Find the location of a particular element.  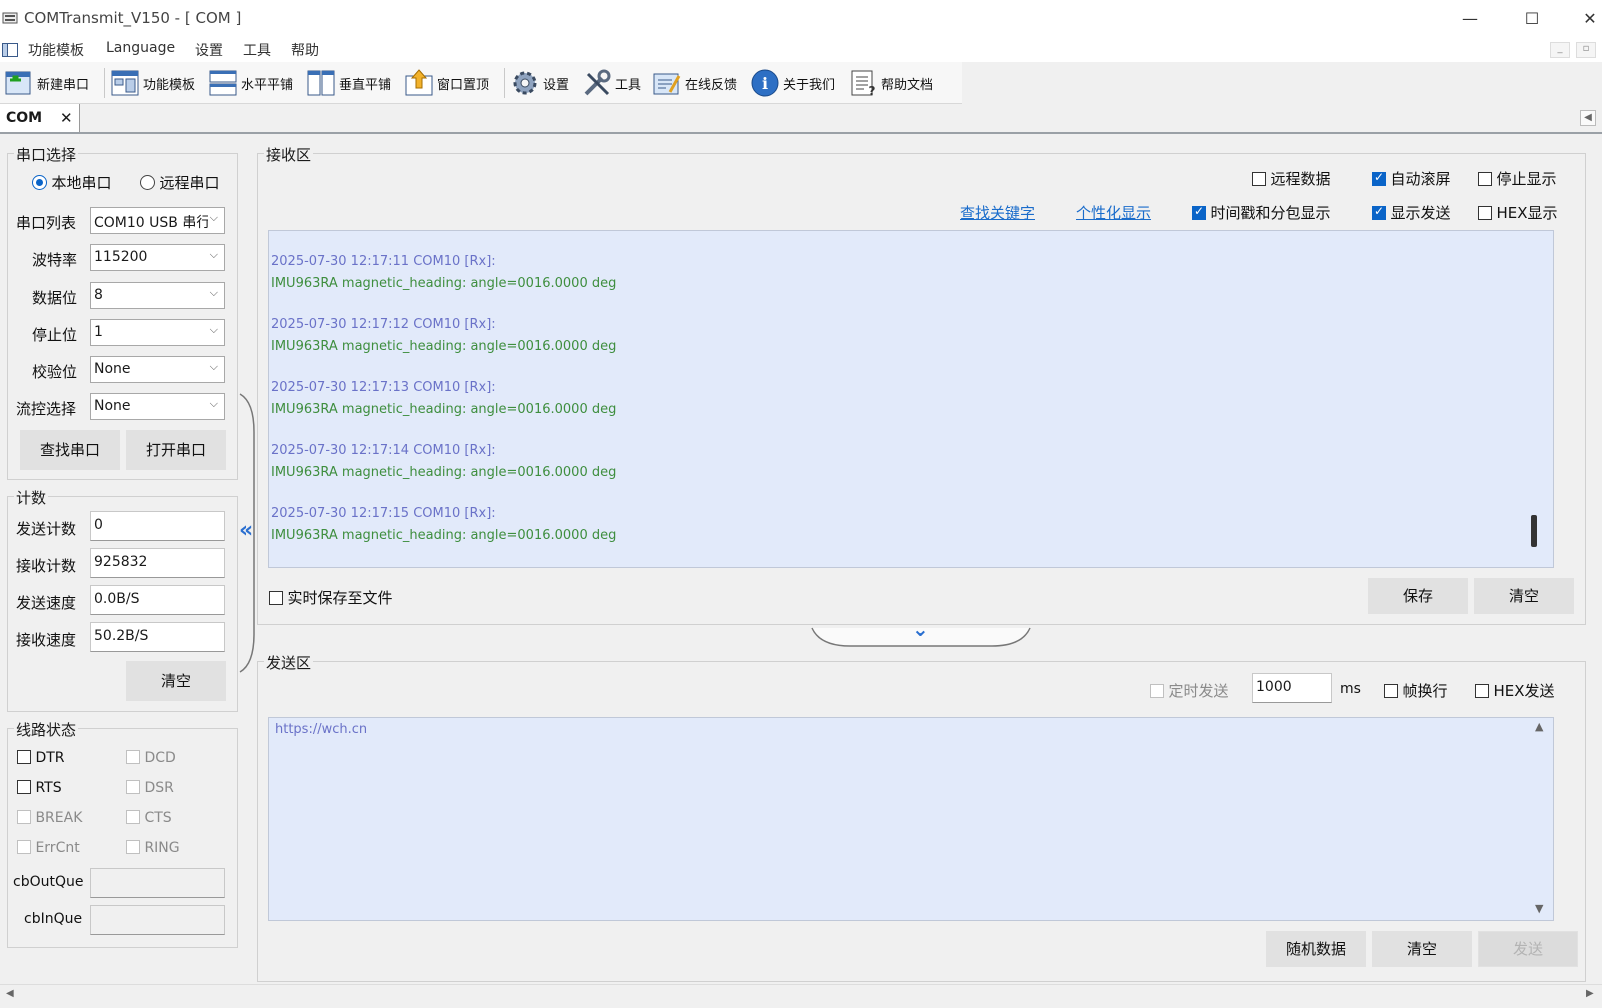

radio-local-indicator is located at coordinates (39, 182).